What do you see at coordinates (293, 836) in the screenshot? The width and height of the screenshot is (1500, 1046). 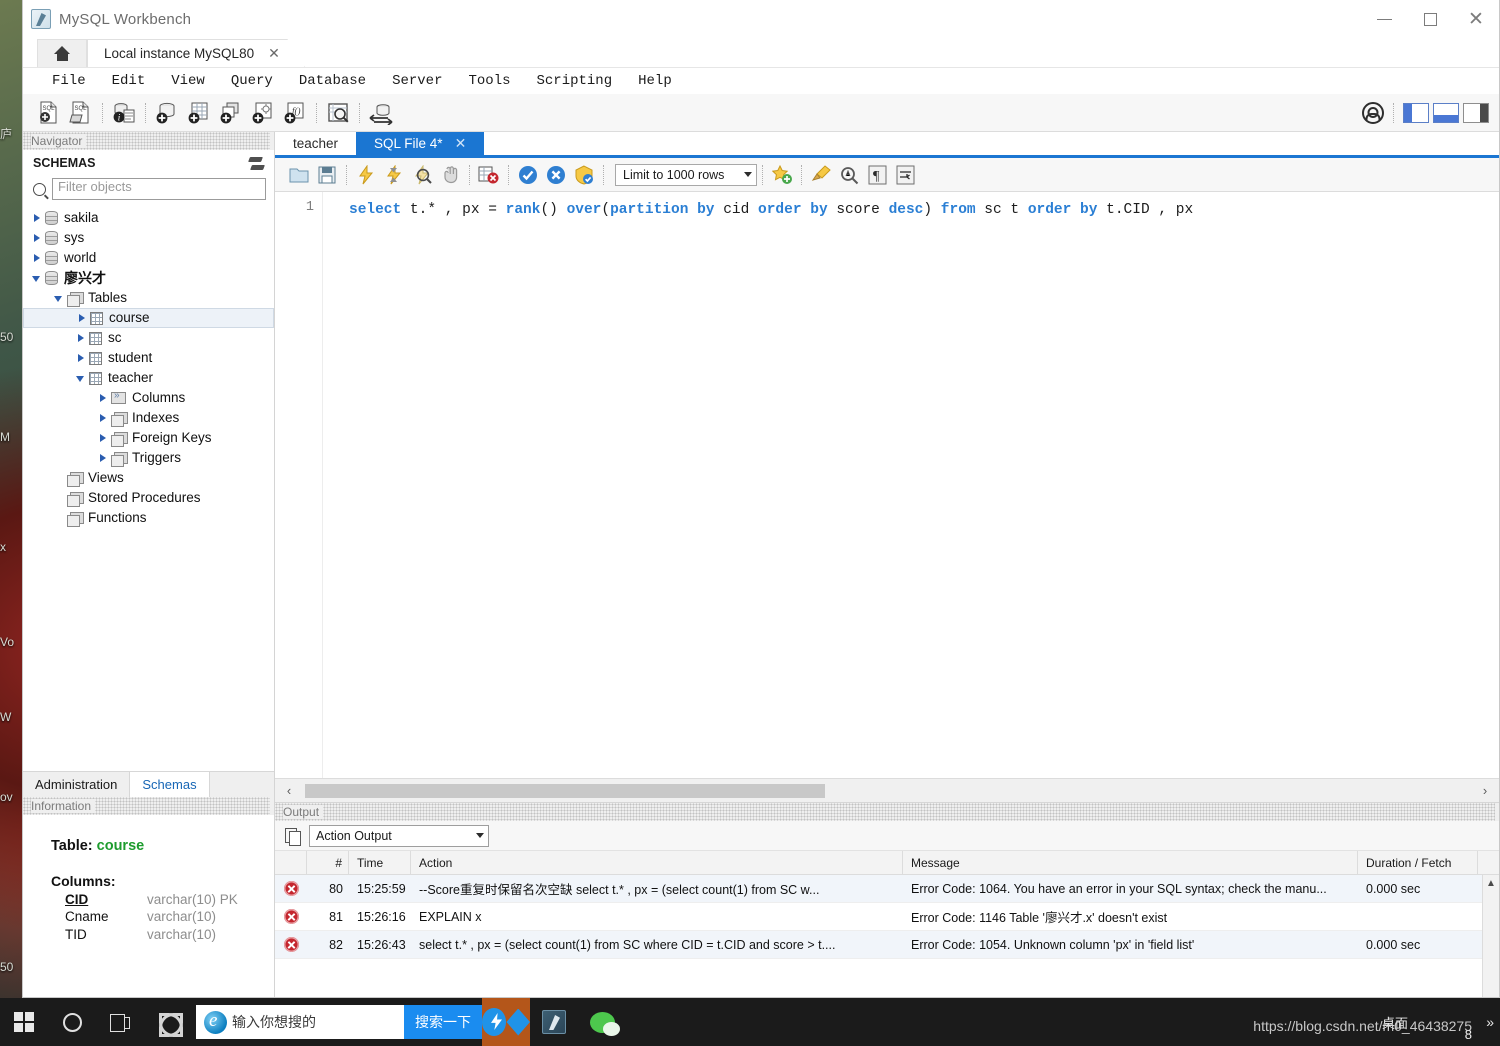 I see `copy-icon` at bounding box center [293, 836].